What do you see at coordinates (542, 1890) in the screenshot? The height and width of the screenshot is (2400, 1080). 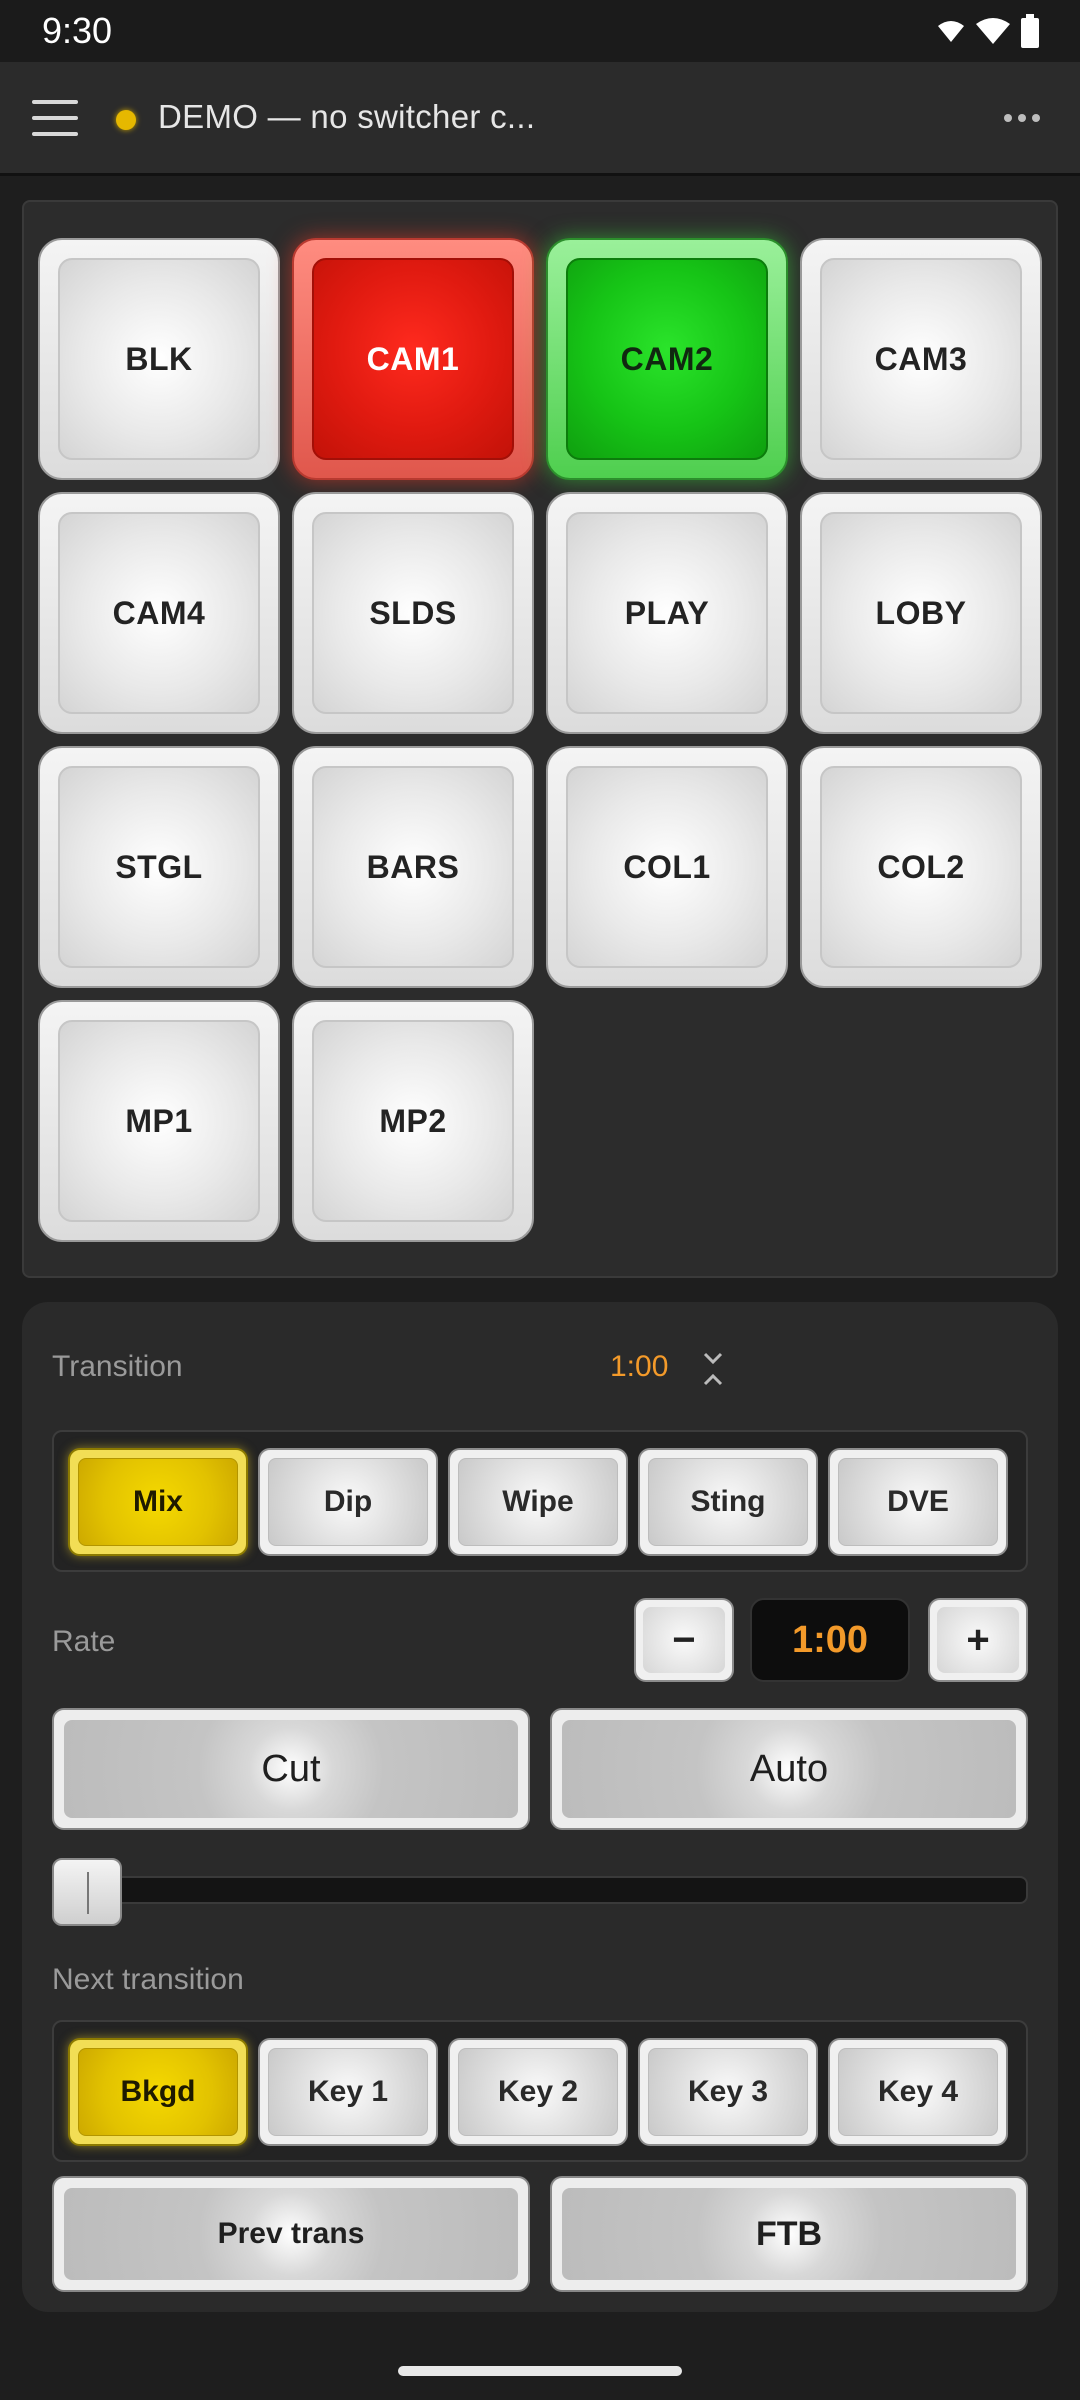 I see `tbar-track` at bounding box center [542, 1890].